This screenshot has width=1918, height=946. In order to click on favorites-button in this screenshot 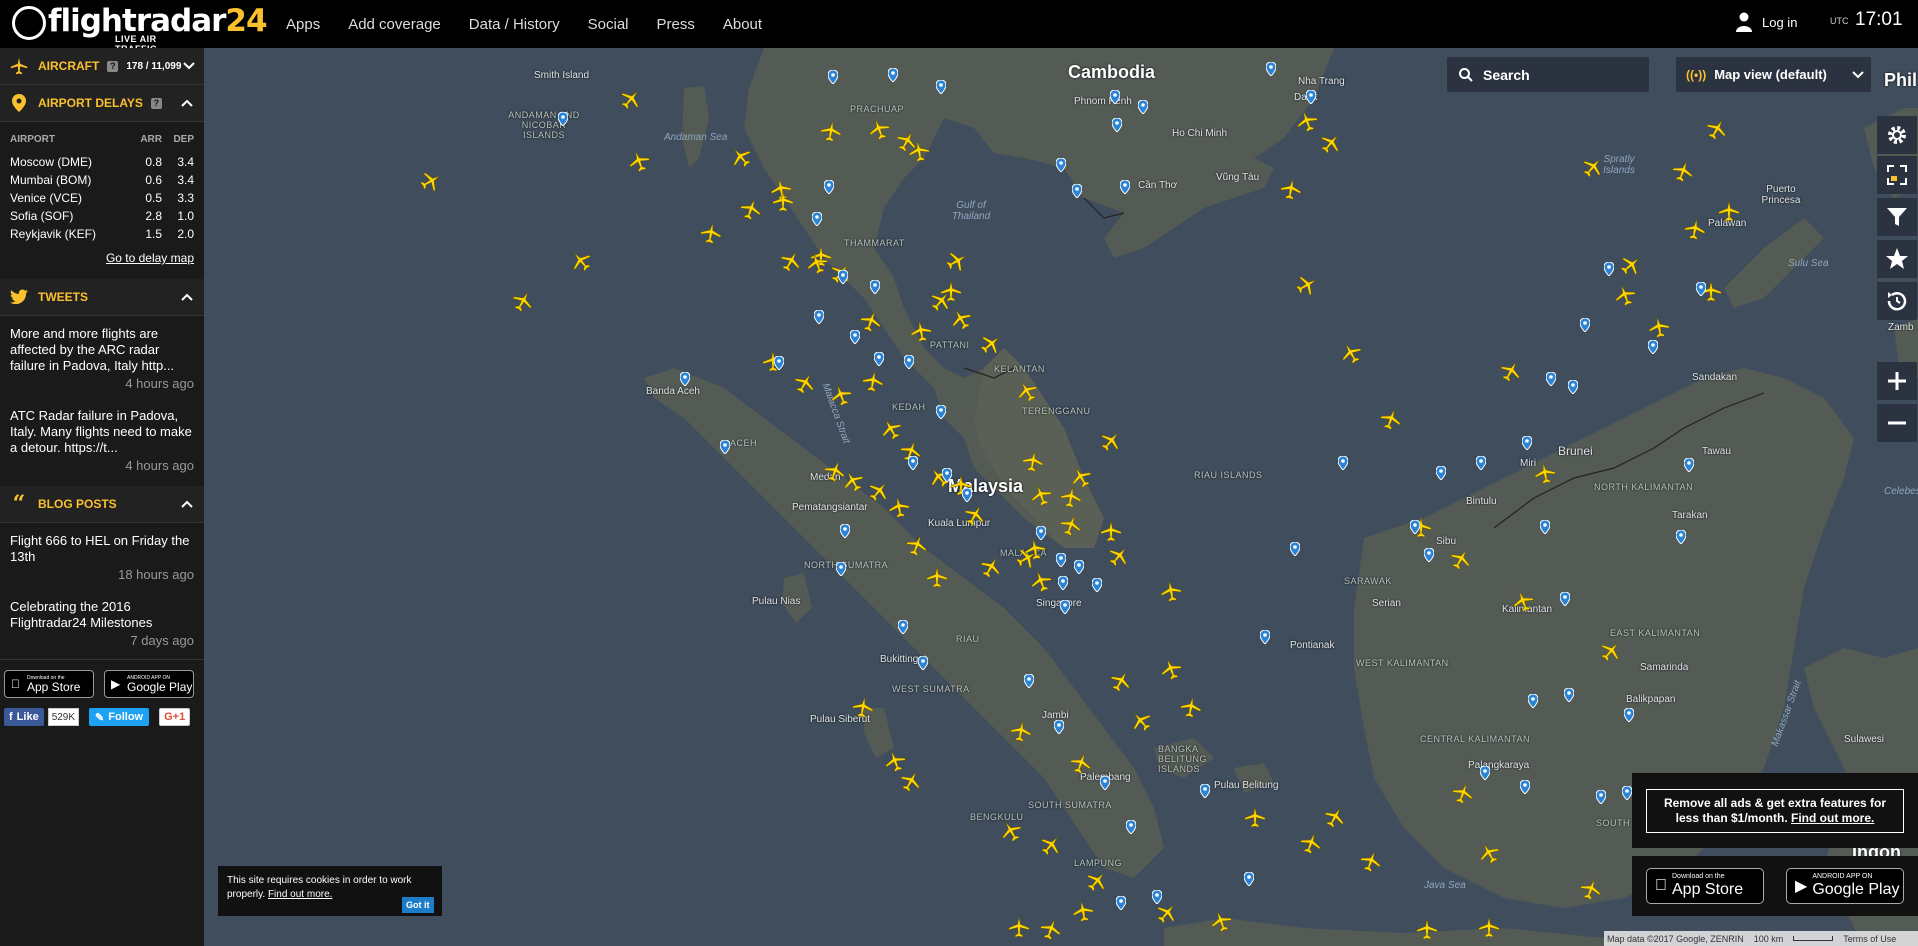, I will do `click(1897, 259)`.